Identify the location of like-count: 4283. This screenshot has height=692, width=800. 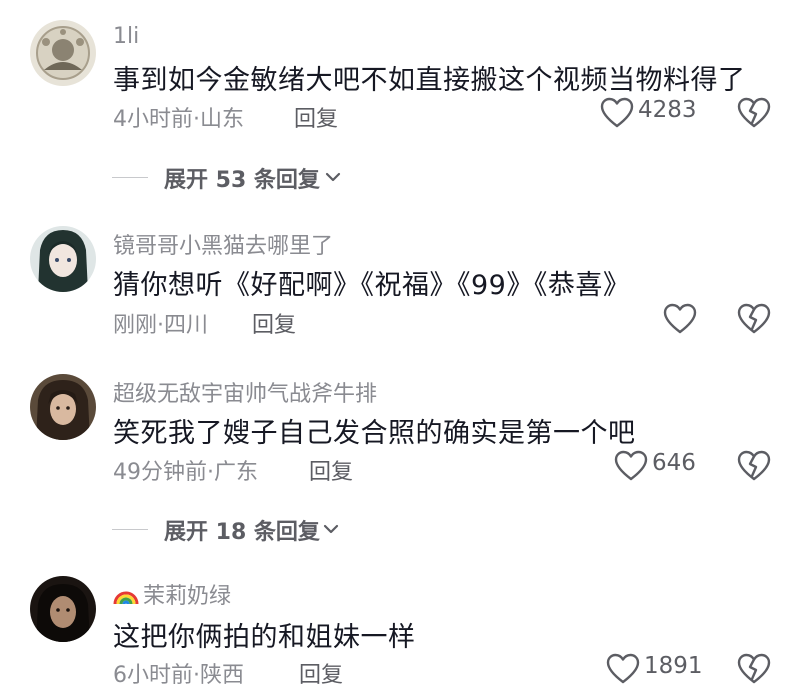
(667, 110).